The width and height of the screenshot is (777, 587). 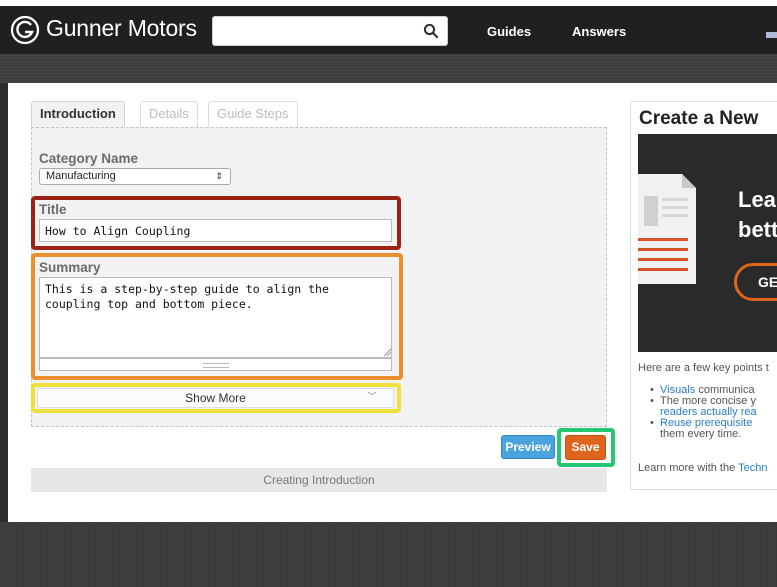 I want to click on page-footer, so click(x=388, y=554).